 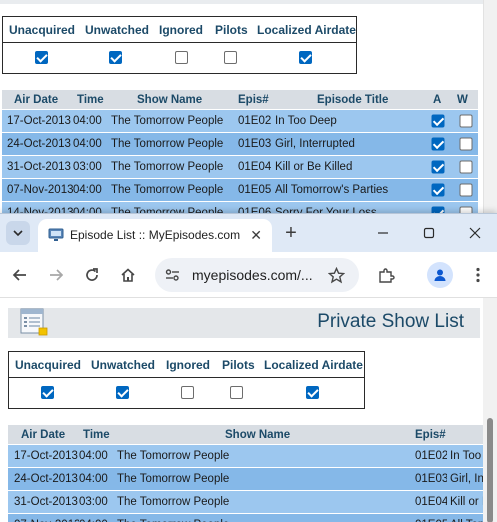 I want to click on minimize-button, so click(x=383, y=233).